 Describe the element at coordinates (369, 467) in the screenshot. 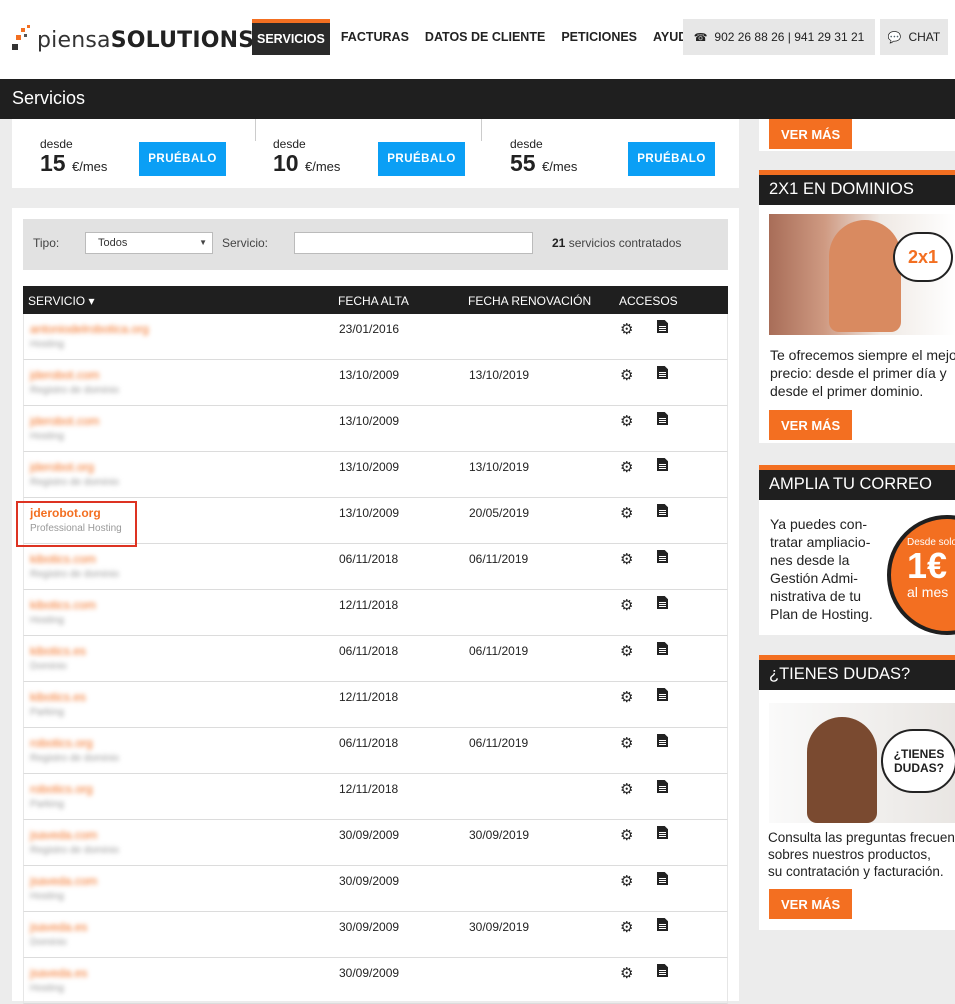

I see `fecha-alta: 13/10/2009` at that location.